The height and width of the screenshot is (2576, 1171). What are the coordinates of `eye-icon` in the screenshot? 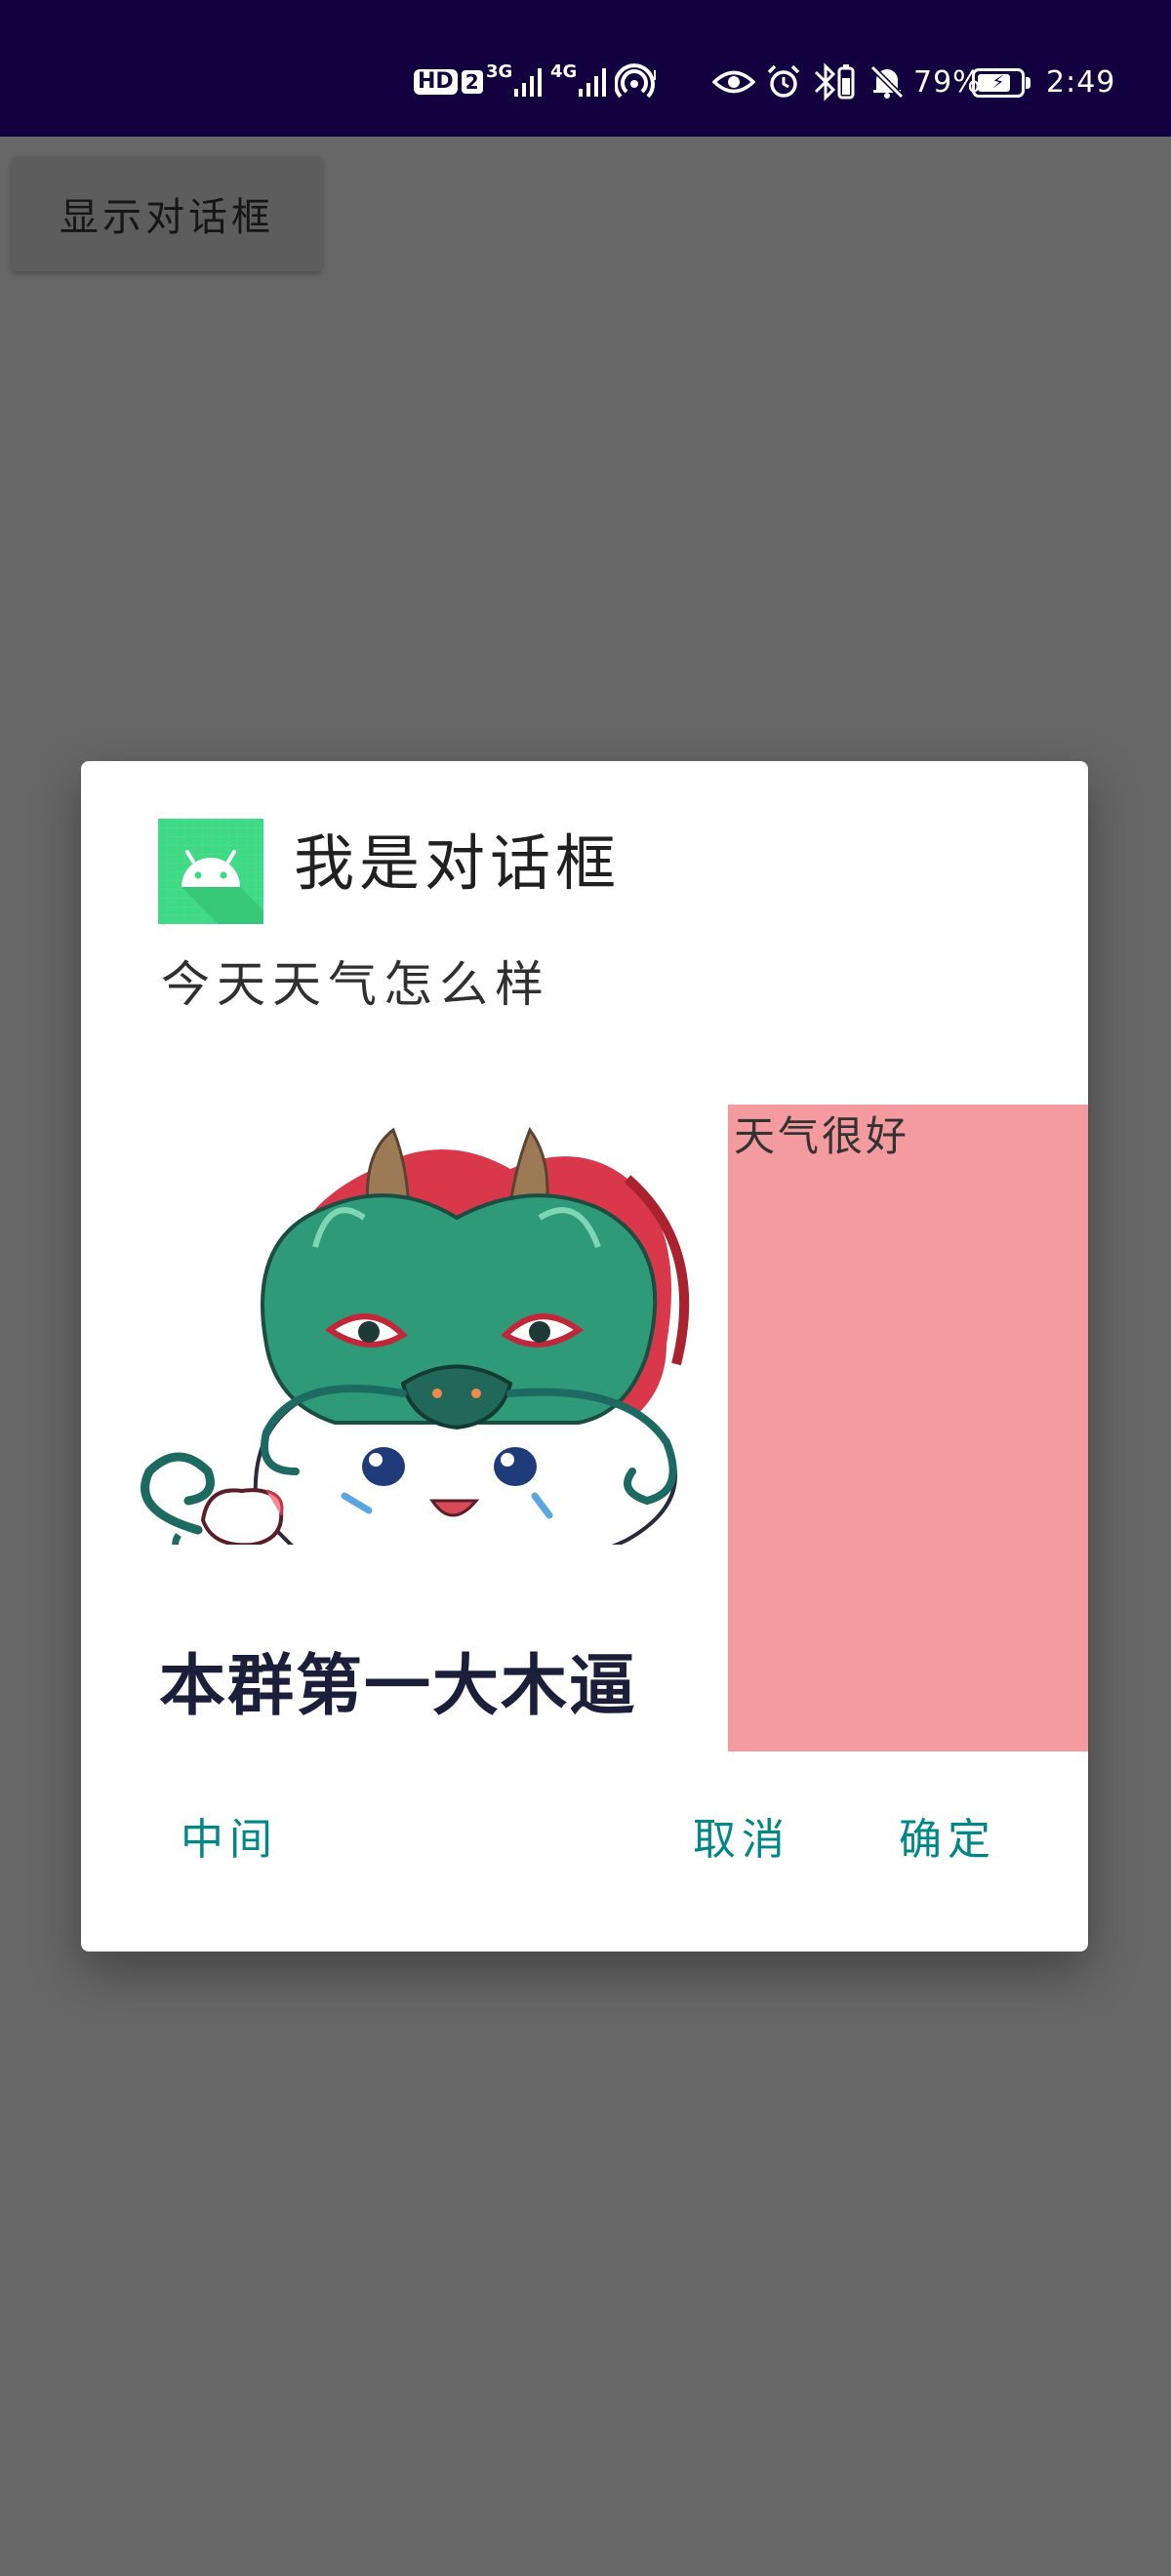 It's located at (733, 81).